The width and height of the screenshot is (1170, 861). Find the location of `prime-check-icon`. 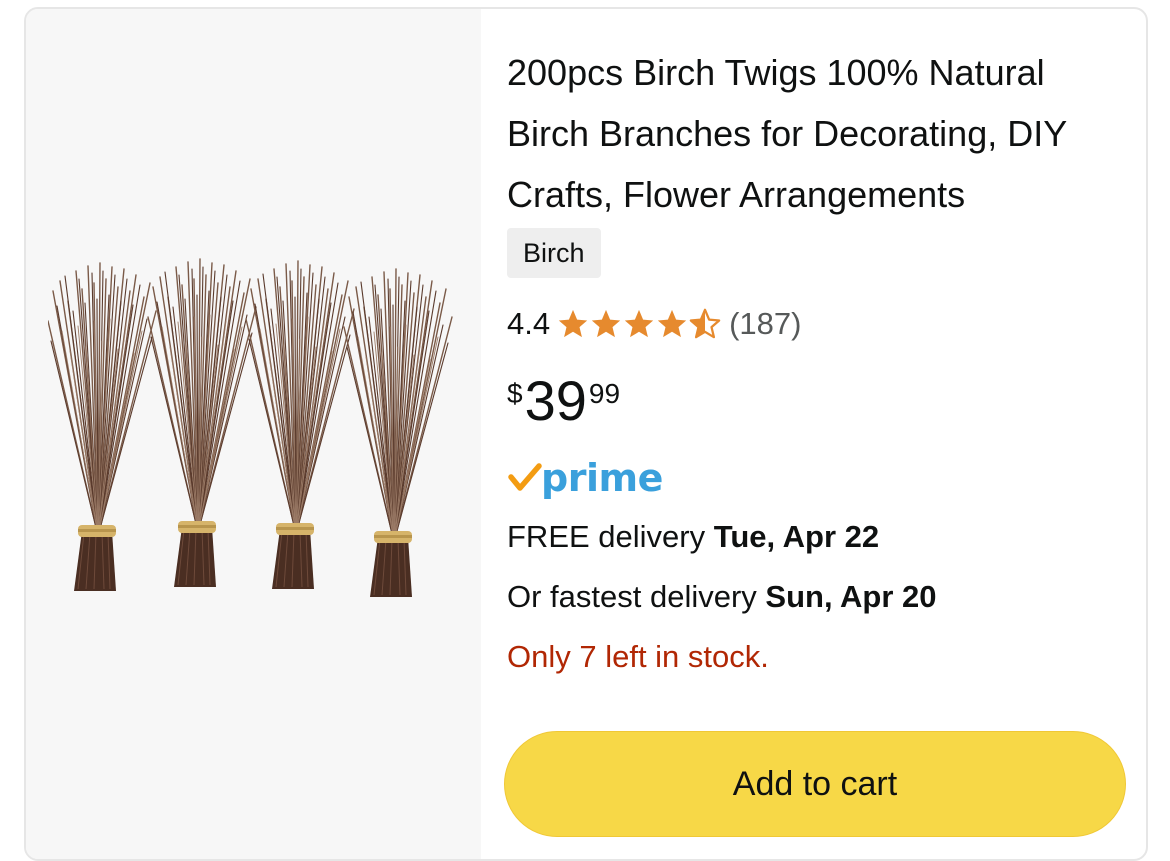

prime-check-icon is located at coordinates (525, 477).